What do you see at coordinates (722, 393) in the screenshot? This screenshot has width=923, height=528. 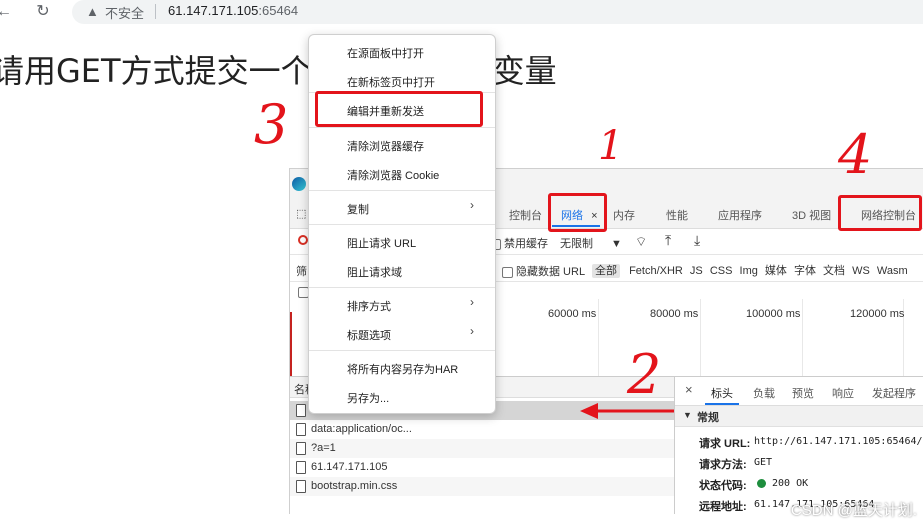 I see `detail-tab-headers: 标头` at bounding box center [722, 393].